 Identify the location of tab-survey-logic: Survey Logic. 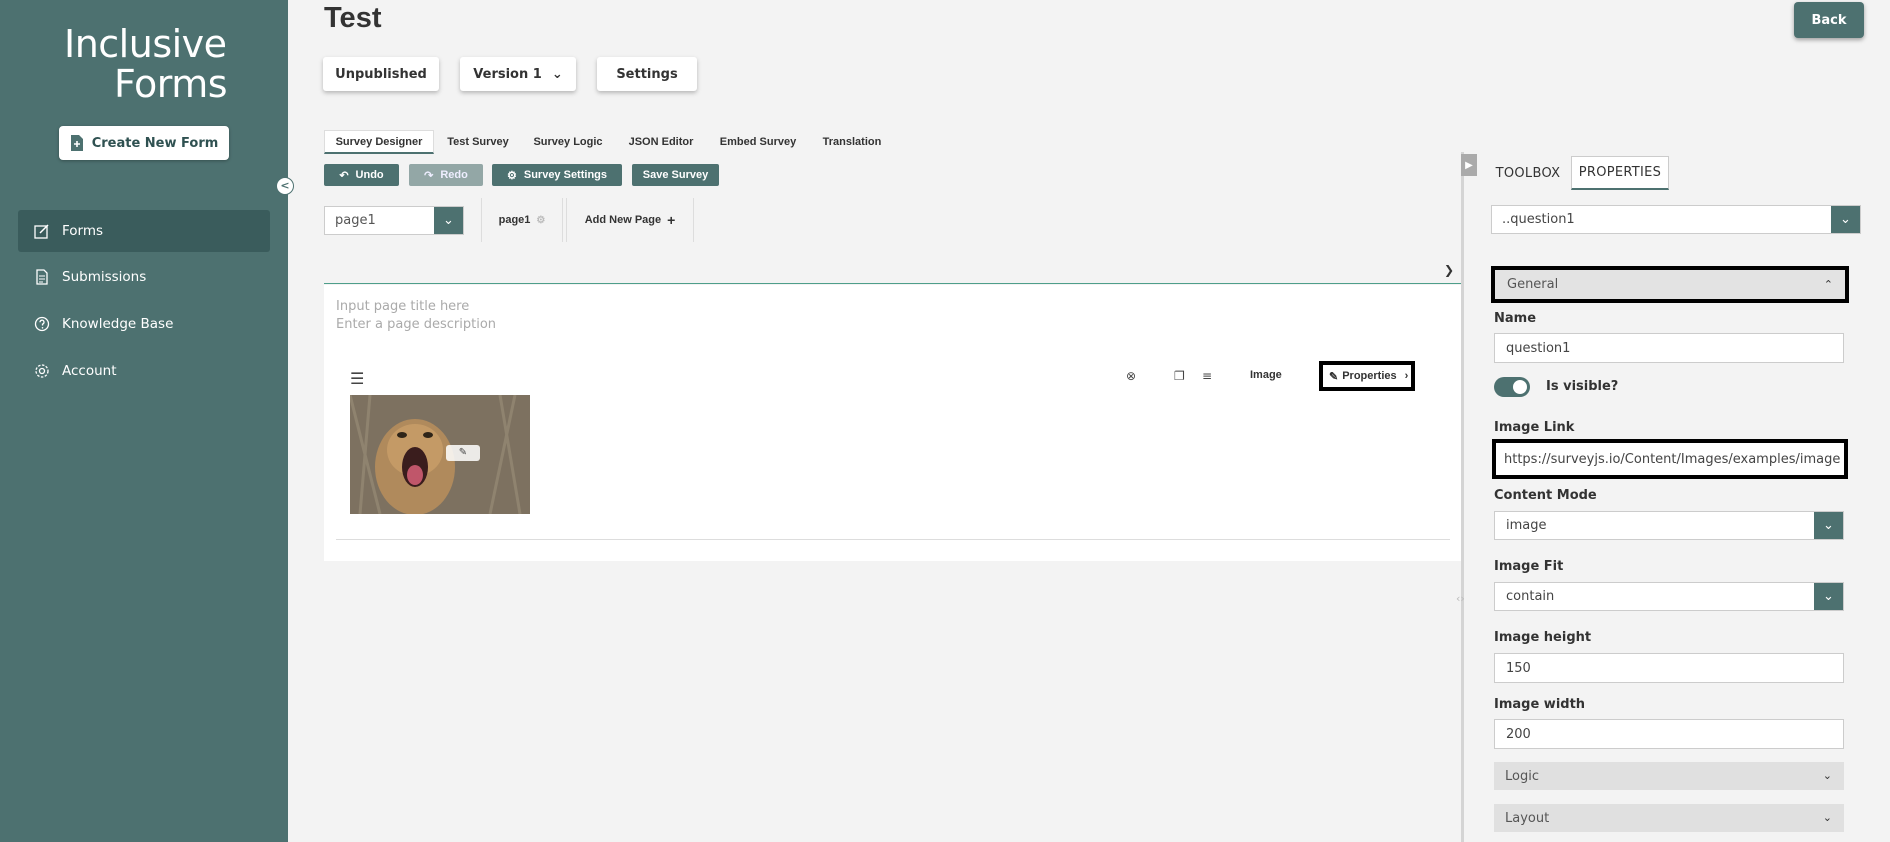
(568, 142).